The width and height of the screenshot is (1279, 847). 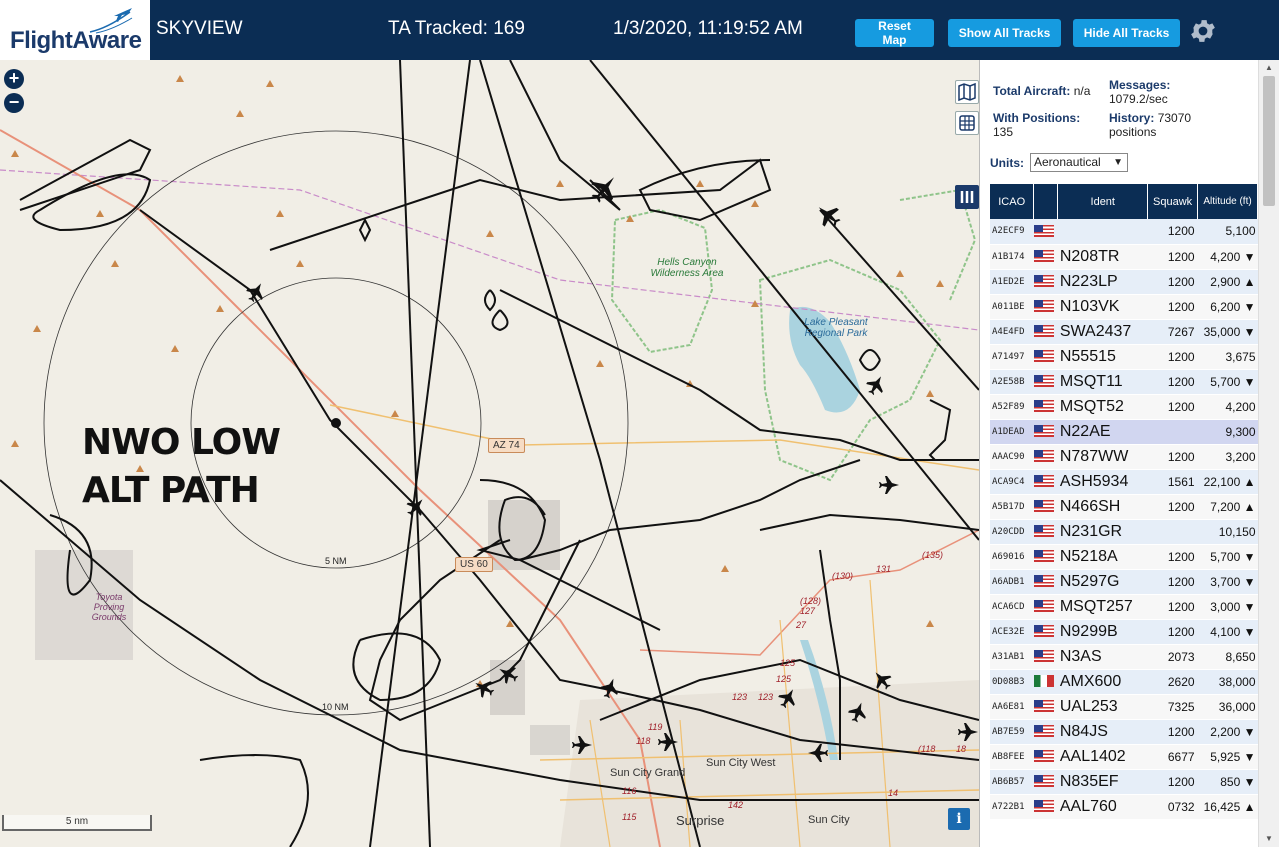 I want to click on table-row: A31AB1 N3AS 2073 8,650, so click(x=1124, y=657).